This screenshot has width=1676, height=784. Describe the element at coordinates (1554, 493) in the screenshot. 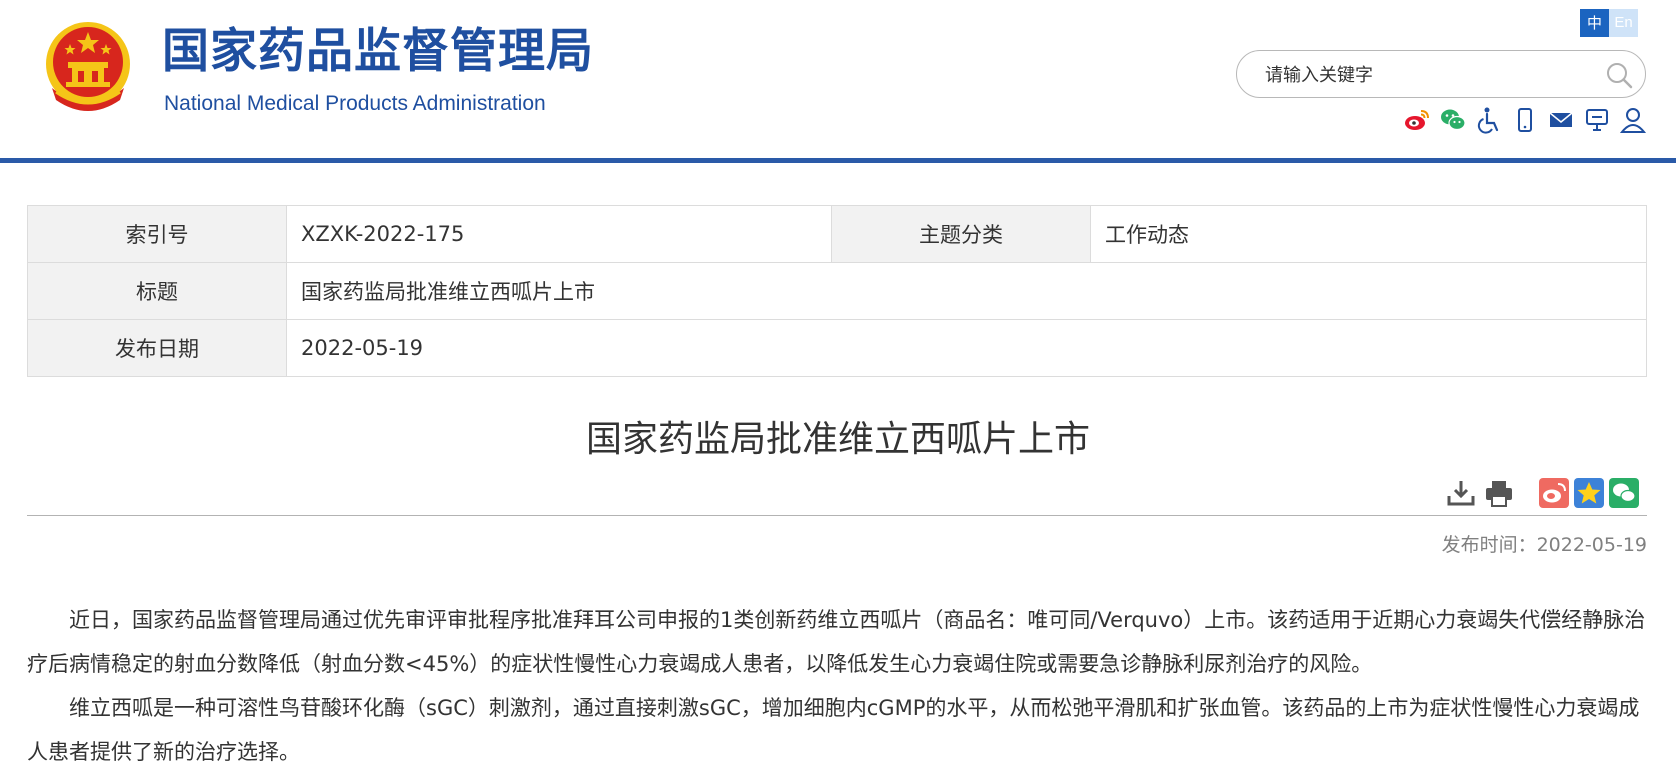

I see `share-weibo-icon` at that location.